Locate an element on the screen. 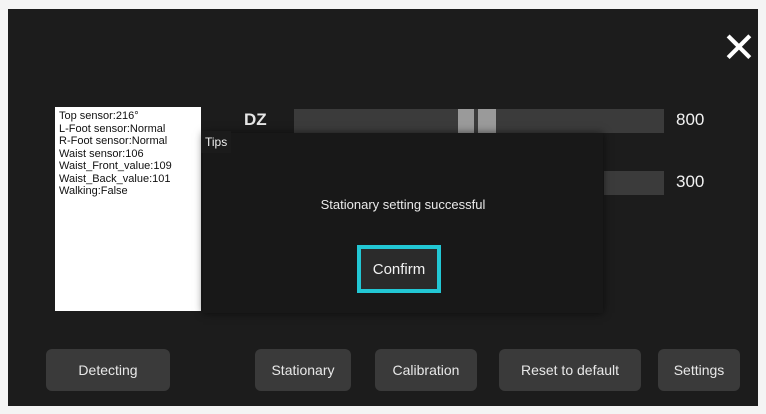 This screenshot has width=766, height=414. stationary-button: Stationary is located at coordinates (303, 370).